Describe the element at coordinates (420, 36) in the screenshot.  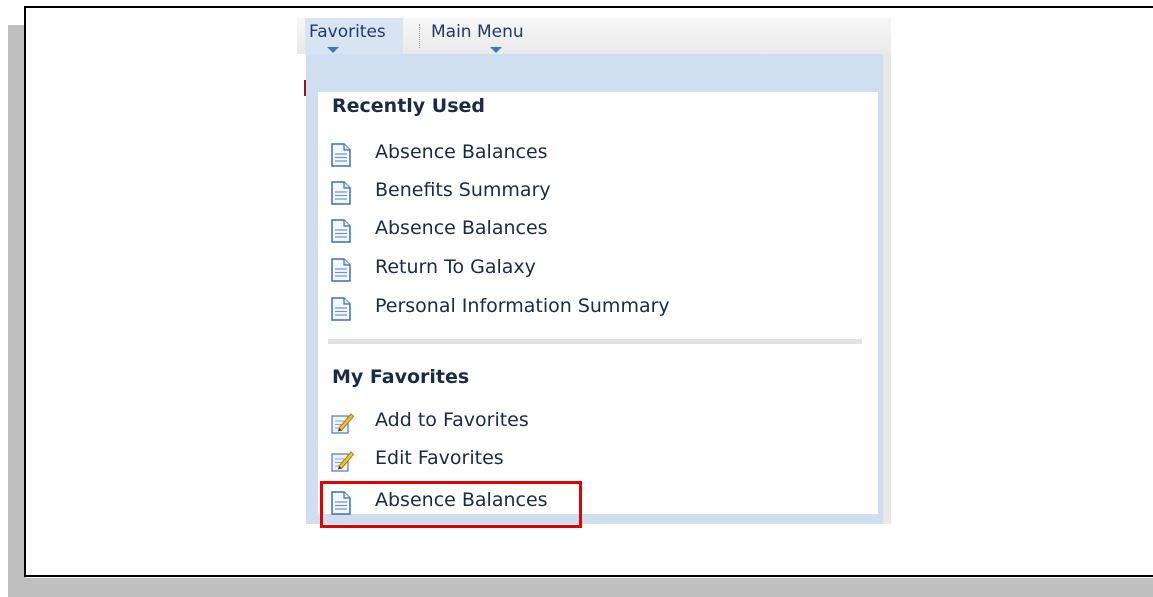
I see `menu-separator` at that location.